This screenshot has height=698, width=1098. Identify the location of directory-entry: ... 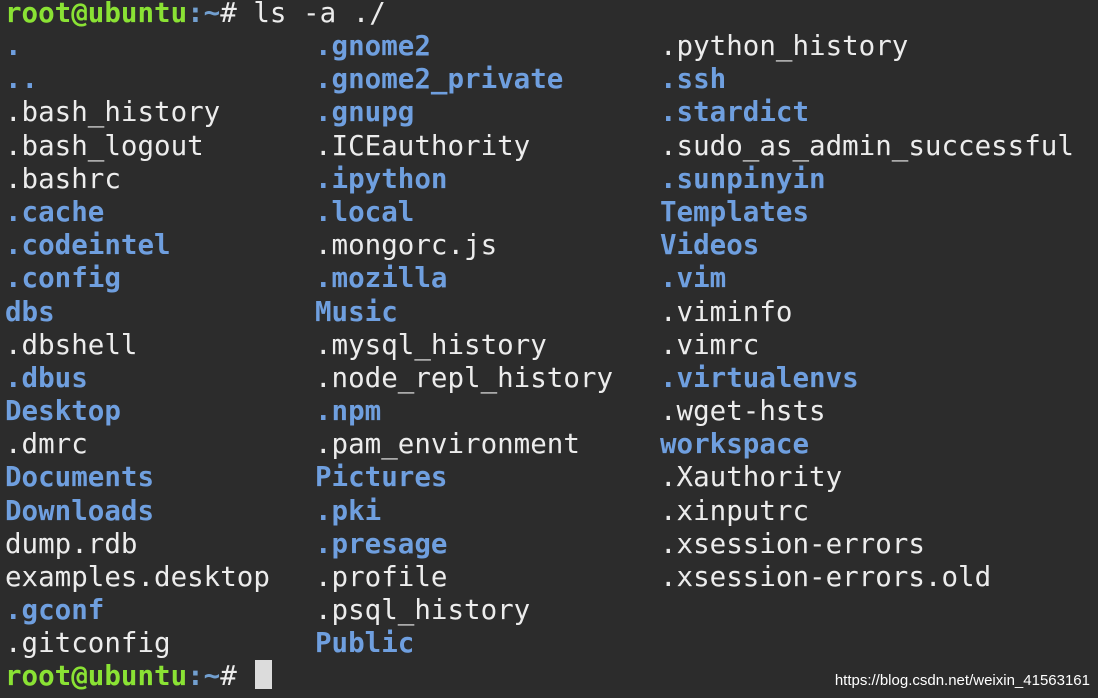
(22, 79).